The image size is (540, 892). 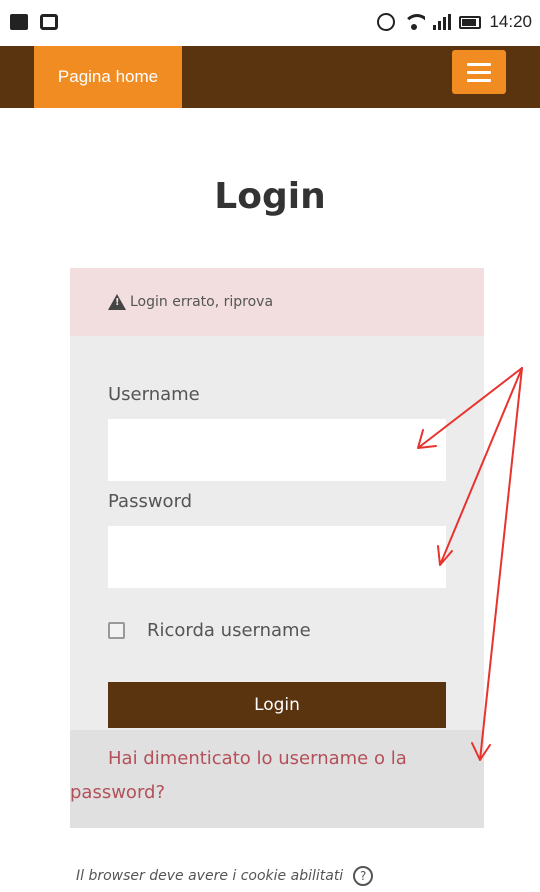 What do you see at coordinates (386, 22) in the screenshot?
I see `alarm-icon` at bounding box center [386, 22].